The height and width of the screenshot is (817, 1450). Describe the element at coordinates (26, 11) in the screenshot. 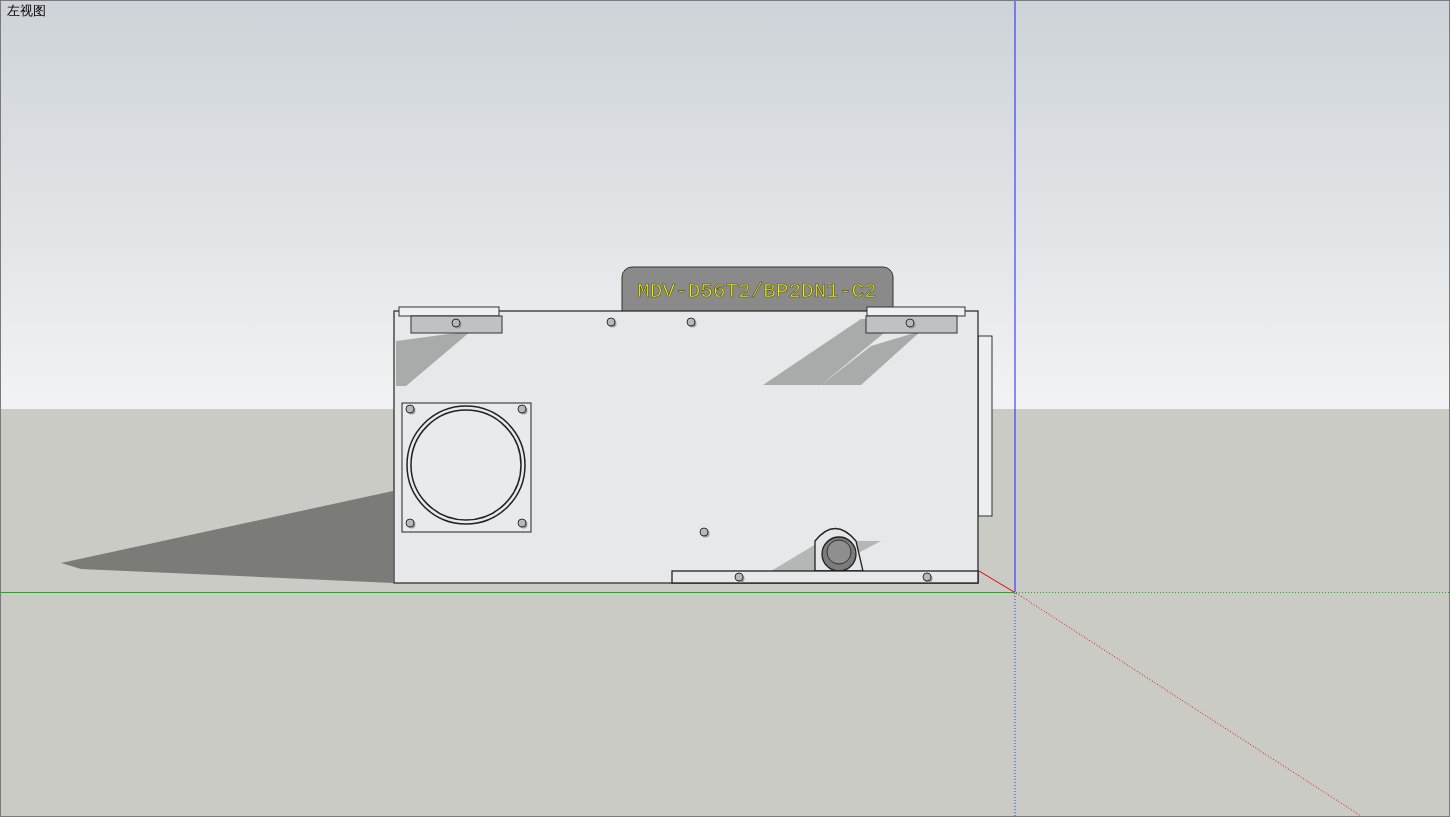

I see `view-name: 左视图` at that location.